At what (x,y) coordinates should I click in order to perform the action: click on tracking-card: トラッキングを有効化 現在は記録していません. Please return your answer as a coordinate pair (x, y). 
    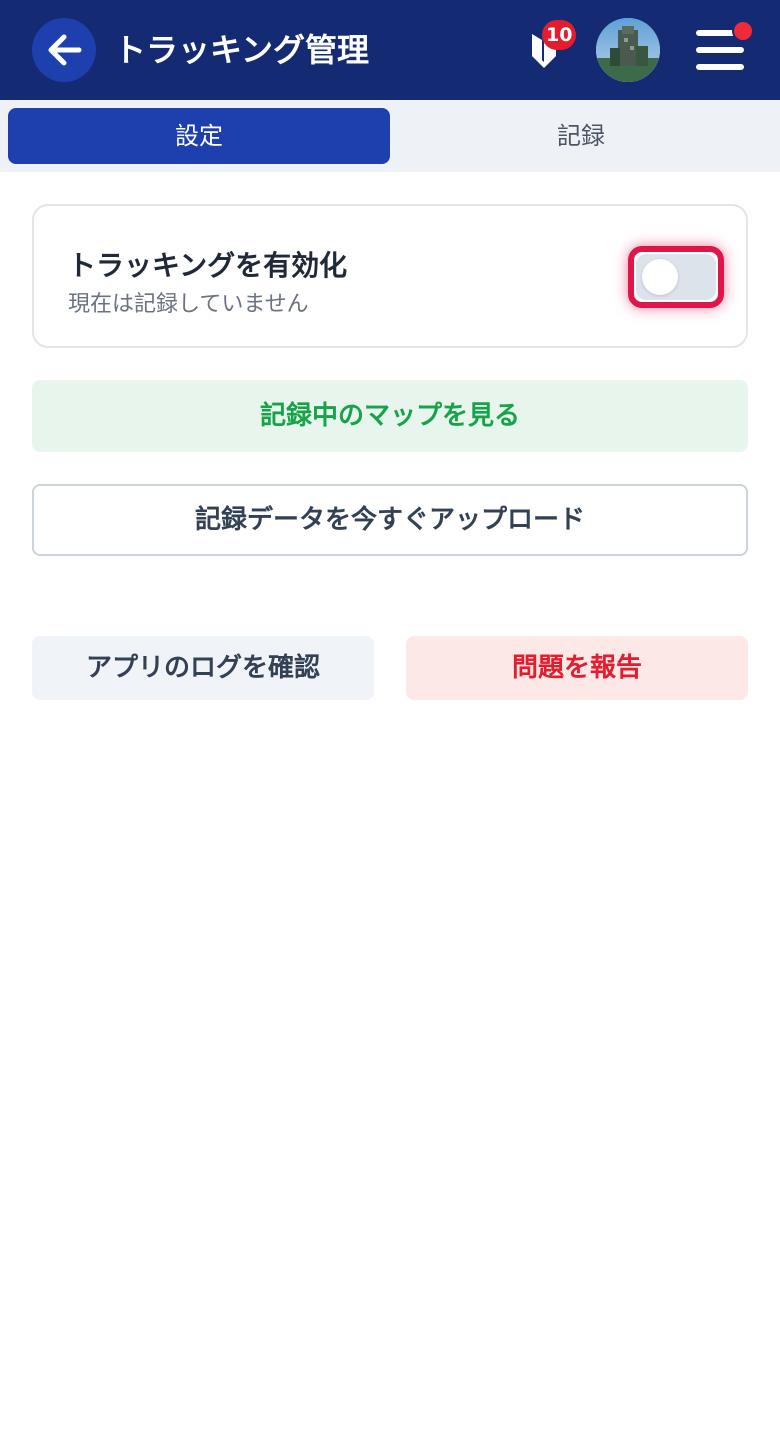
    Looking at the image, I should click on (390, 276).